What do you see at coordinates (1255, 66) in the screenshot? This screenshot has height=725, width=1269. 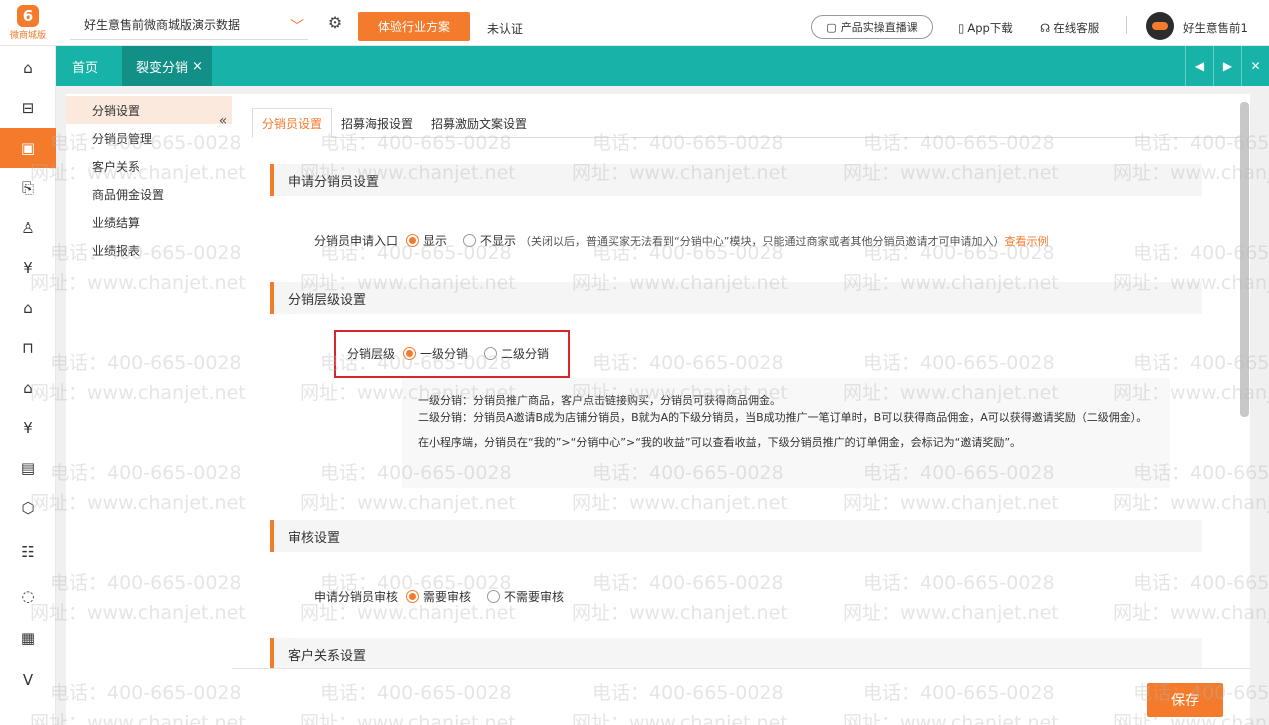 I see `tab-close-all-icon: ✕` at bounding box center [1255, 66].